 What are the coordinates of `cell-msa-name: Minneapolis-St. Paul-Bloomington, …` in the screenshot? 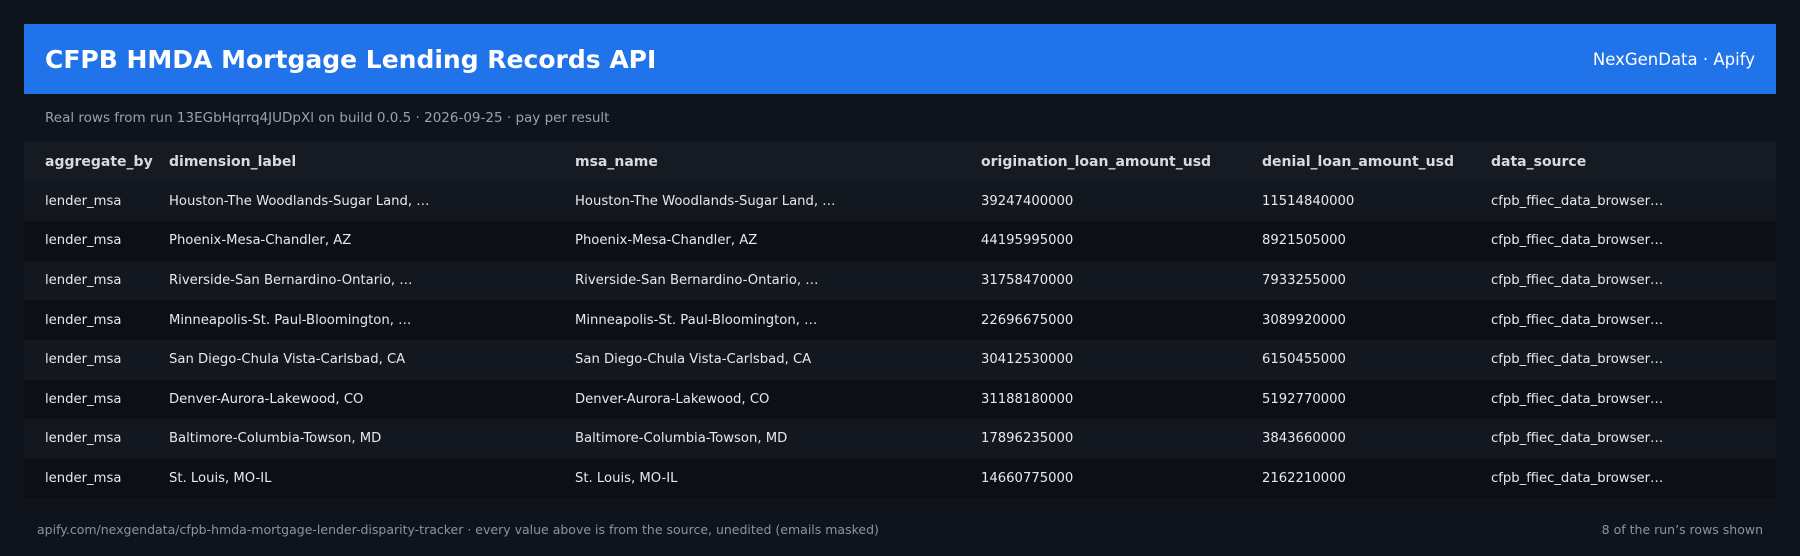 It's located at (696, 320).